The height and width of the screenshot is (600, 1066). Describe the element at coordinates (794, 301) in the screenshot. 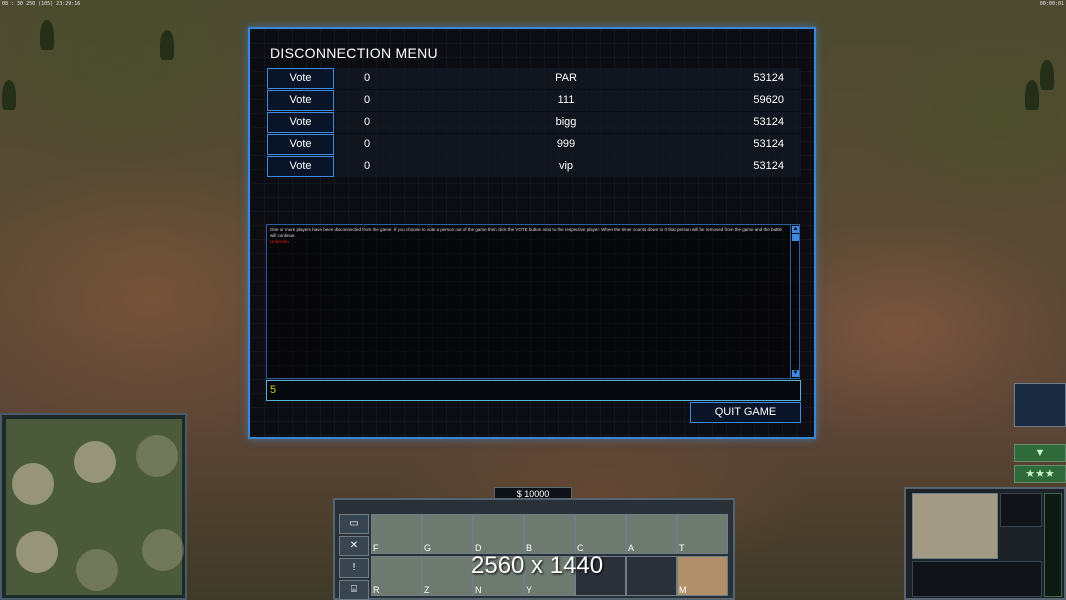

I see `scrollbar: ▲ ▼` at that location.